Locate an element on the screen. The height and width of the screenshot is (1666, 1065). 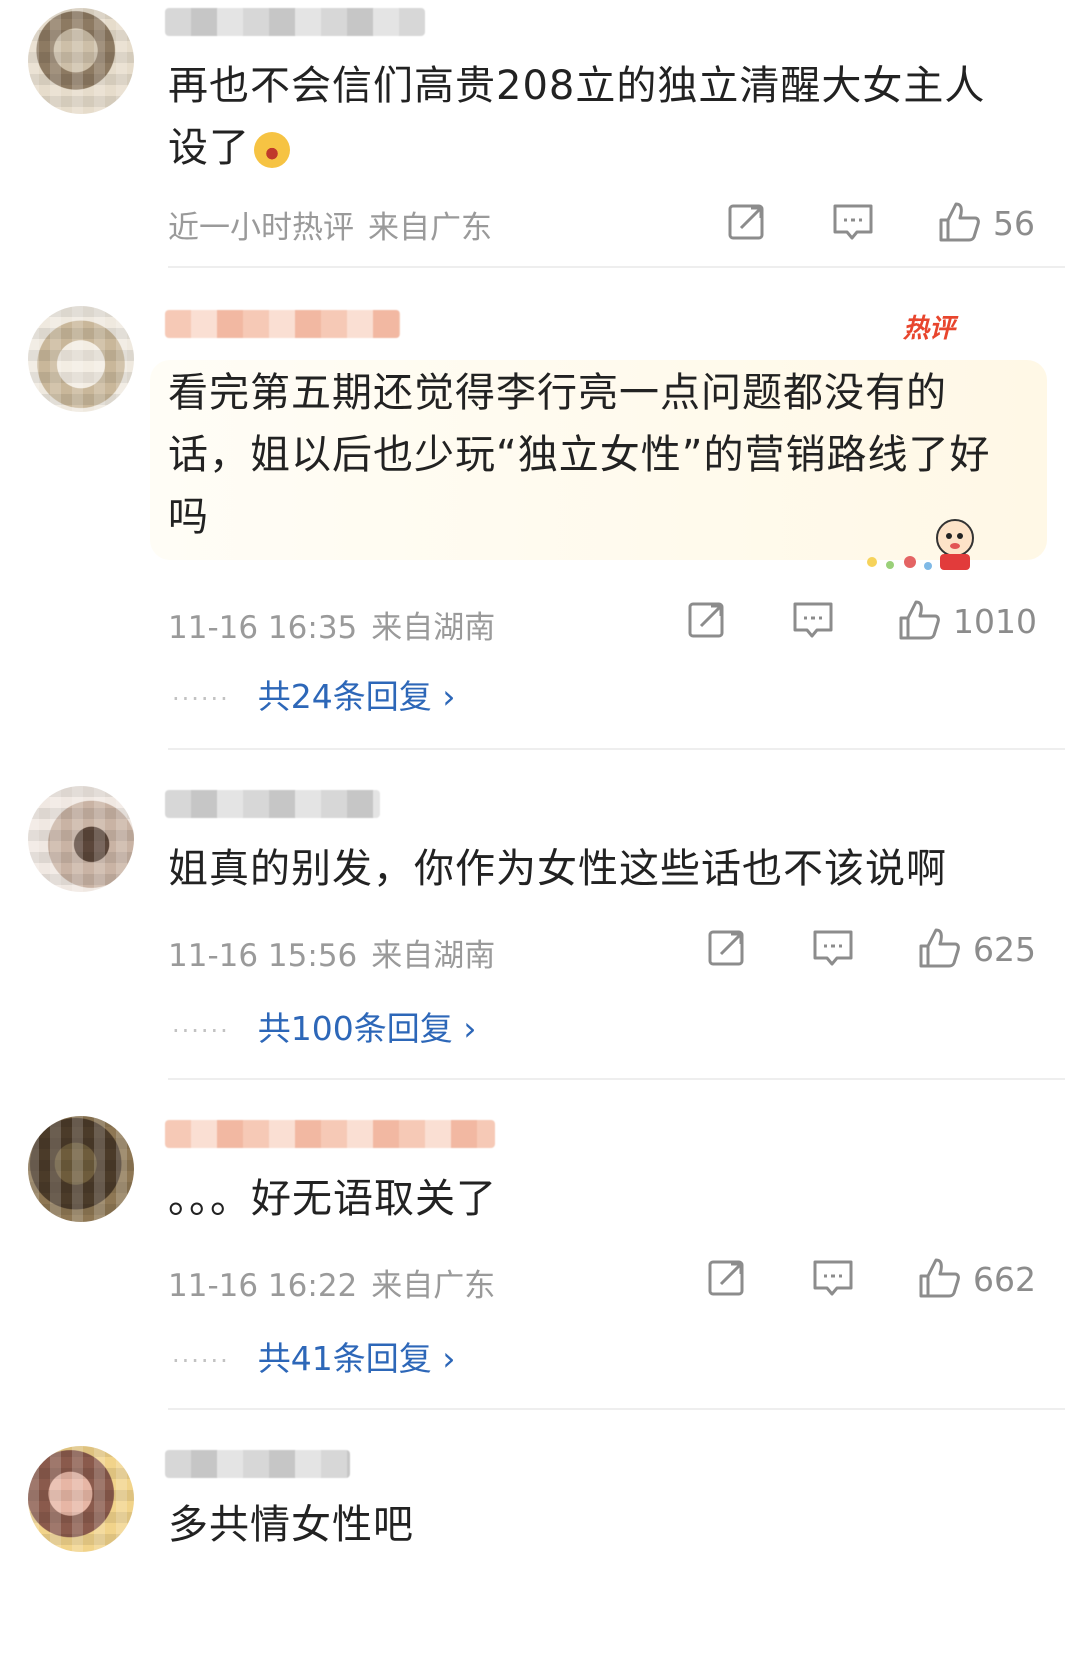
comment-time: 11-16 16:22 is located at coordinates (263, 1286).